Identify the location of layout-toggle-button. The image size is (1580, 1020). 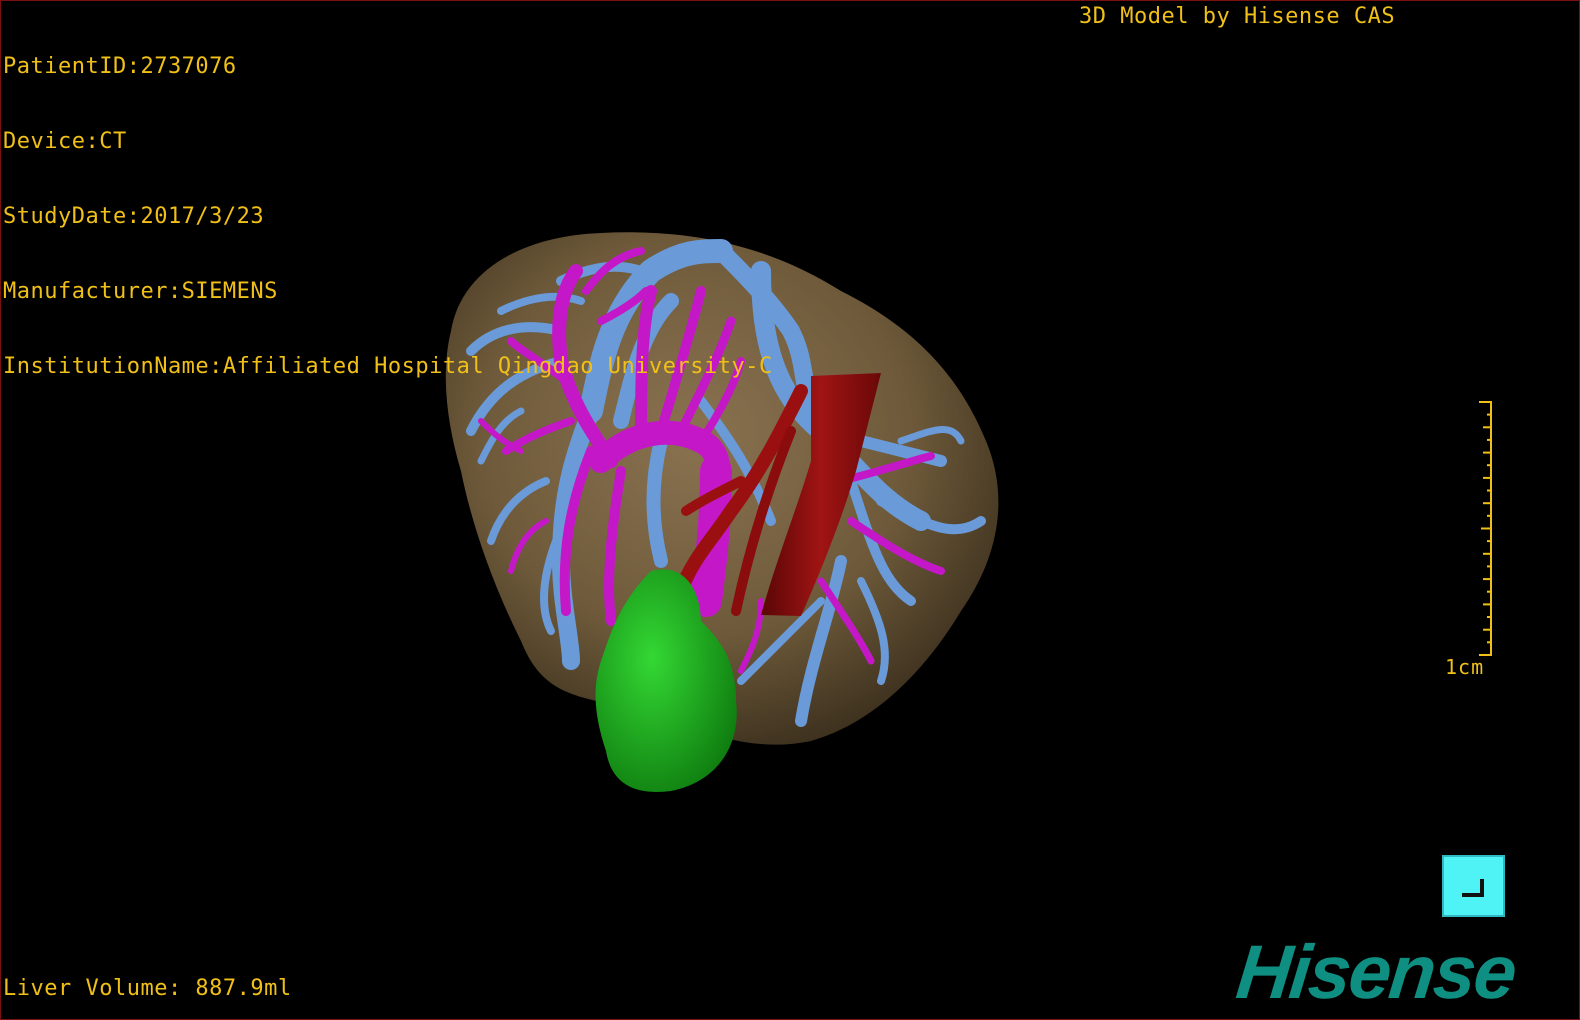
(1473, 886).